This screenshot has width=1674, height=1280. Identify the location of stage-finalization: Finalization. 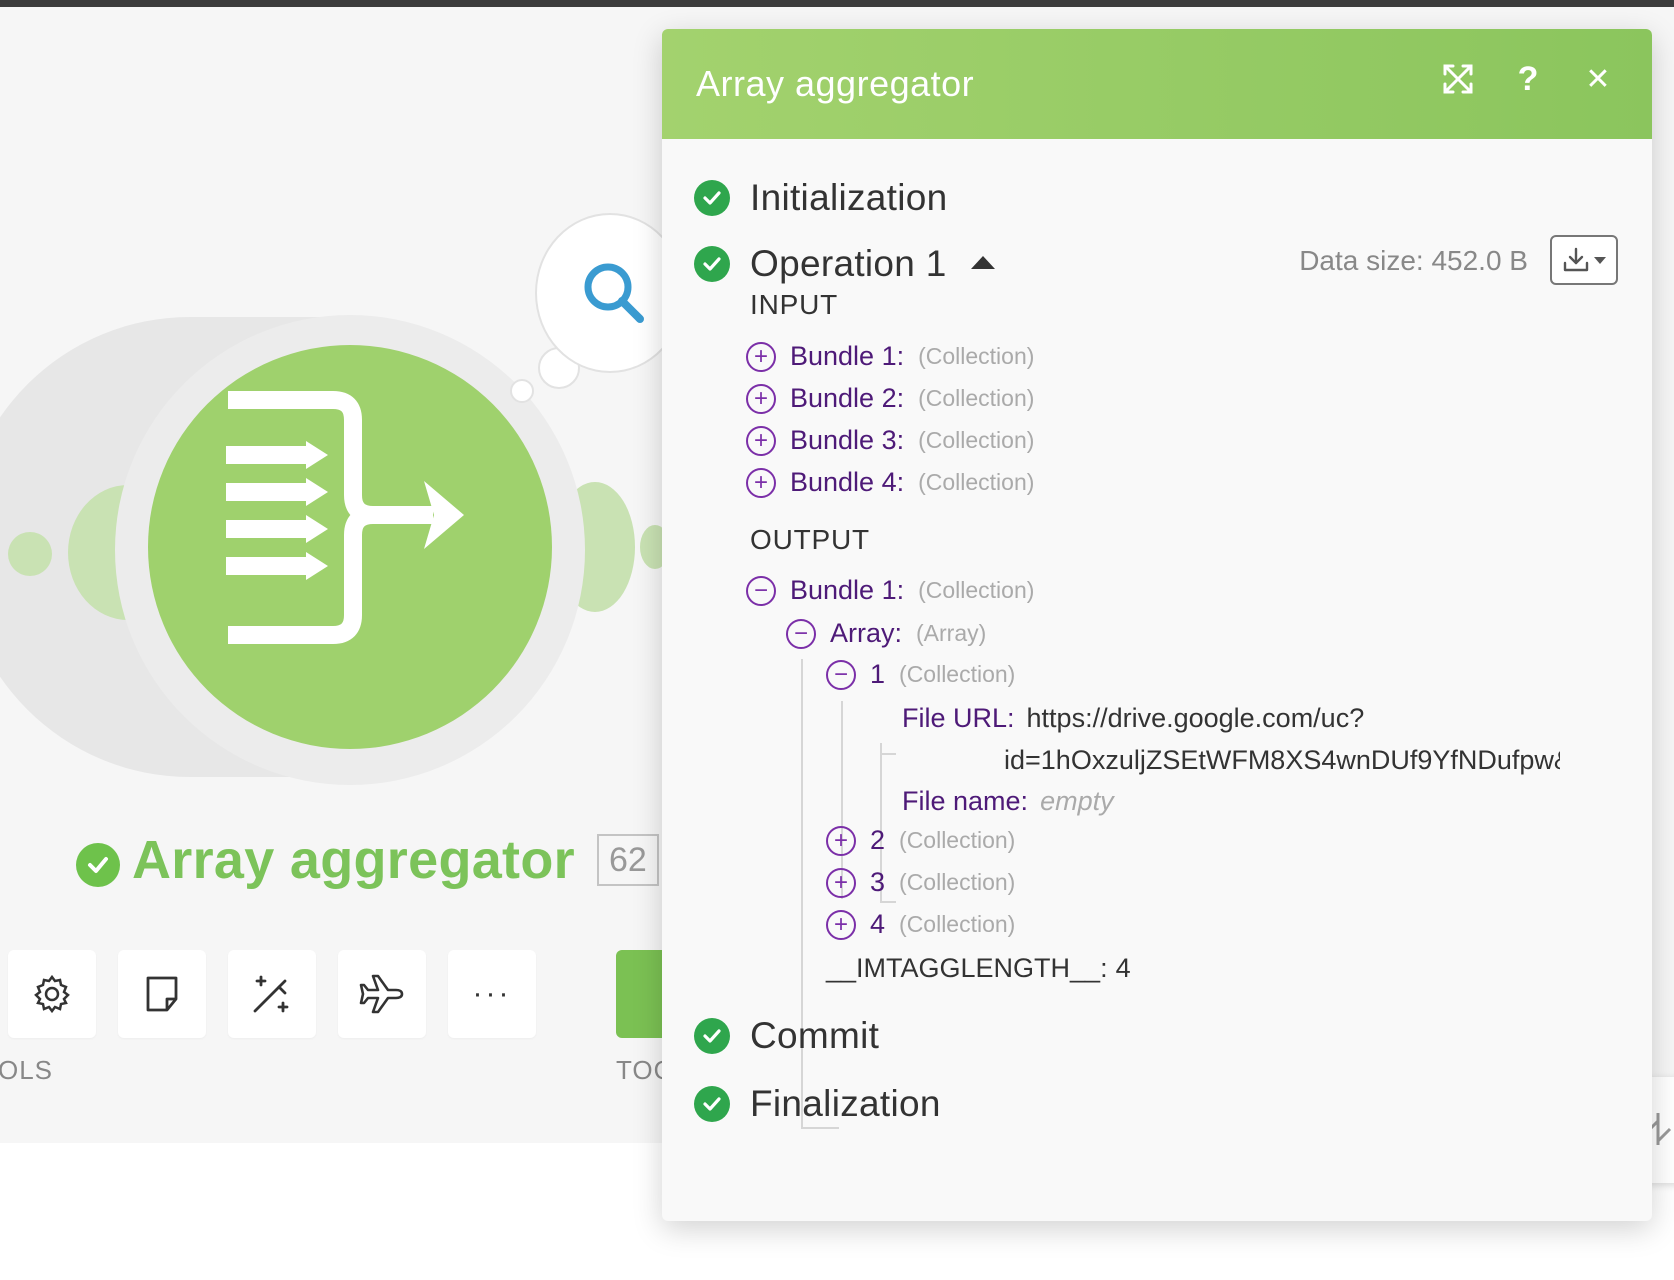
(817, 1104).